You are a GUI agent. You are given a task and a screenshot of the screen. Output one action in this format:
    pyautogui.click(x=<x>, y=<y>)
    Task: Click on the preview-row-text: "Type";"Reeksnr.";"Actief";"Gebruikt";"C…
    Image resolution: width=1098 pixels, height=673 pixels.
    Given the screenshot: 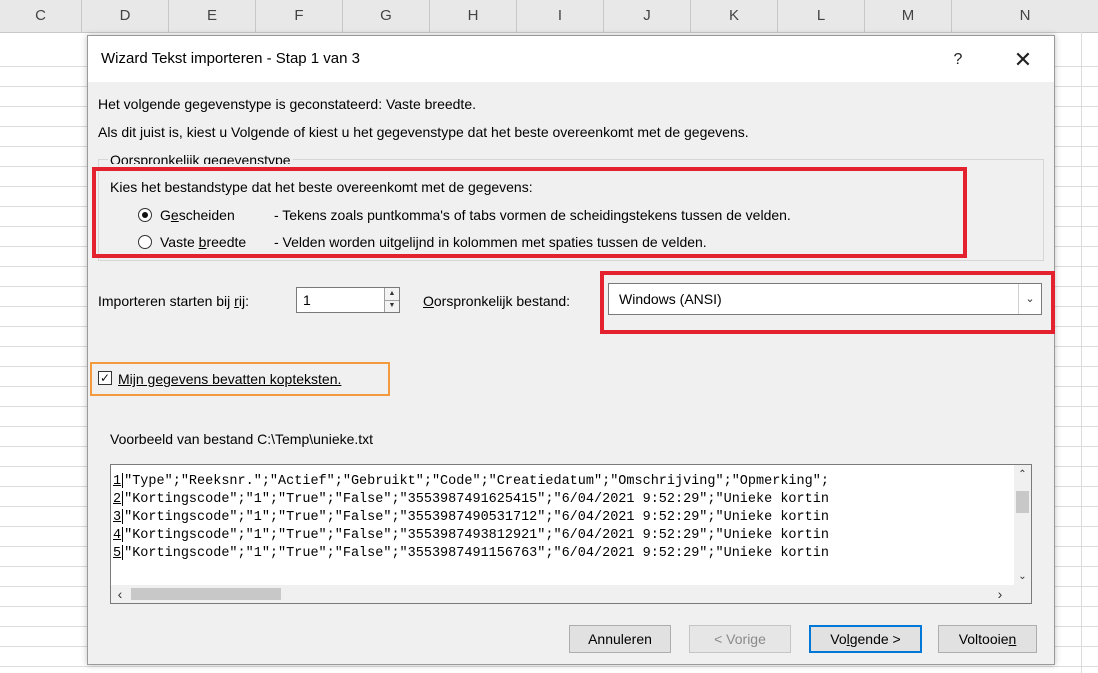 What is the action you would take?
    pyautogui.click(x=476, y=482)
    